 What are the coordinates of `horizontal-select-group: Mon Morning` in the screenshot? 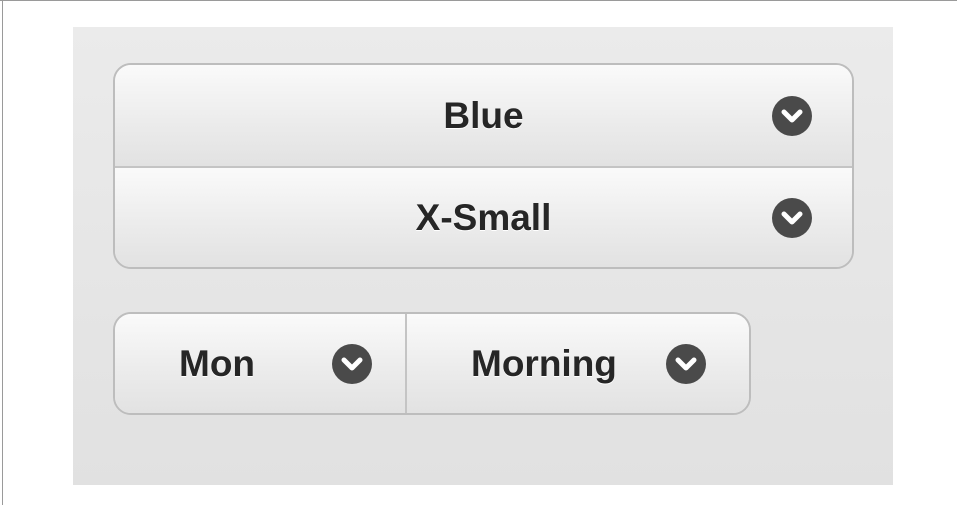 It's located at (432, 363).